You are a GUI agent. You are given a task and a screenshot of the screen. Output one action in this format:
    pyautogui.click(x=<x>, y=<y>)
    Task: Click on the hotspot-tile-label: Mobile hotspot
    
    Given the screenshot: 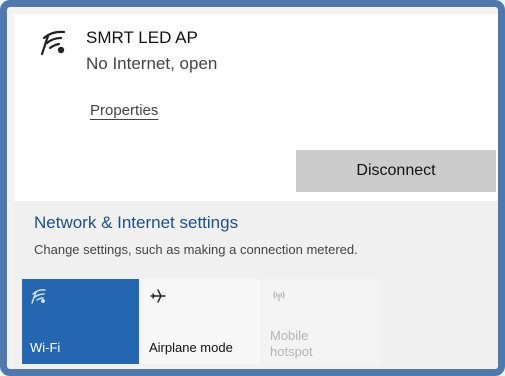 What is the action you would take?
    pyautogui.click(x=291, y=343)
    